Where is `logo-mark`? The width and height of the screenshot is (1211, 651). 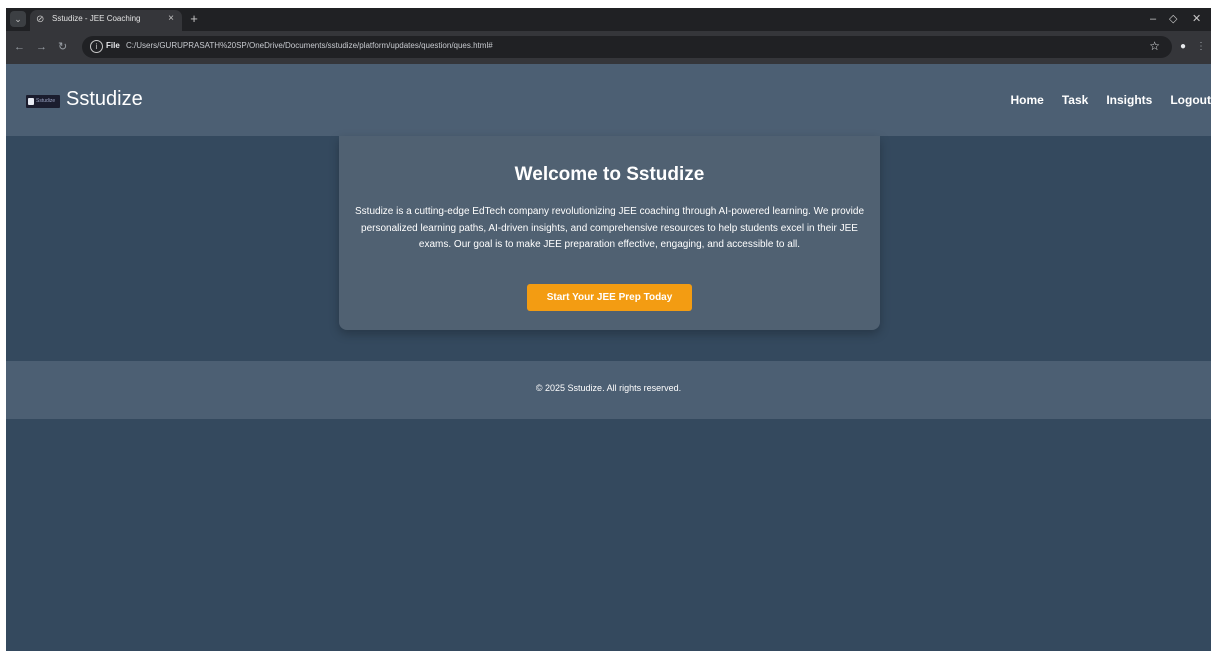
logo-mark is located at coordinates (31, 101).